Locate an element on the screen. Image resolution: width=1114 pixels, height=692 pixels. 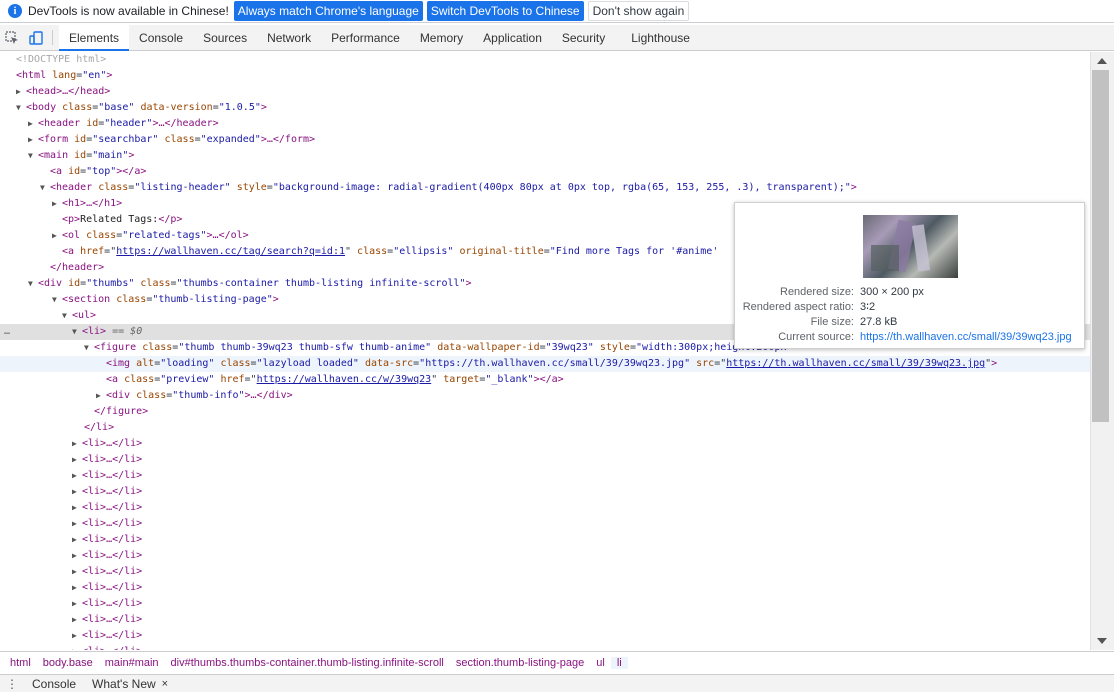
tree-line-head: ▶ <head>…</head> is located at coordinates (545, 92).